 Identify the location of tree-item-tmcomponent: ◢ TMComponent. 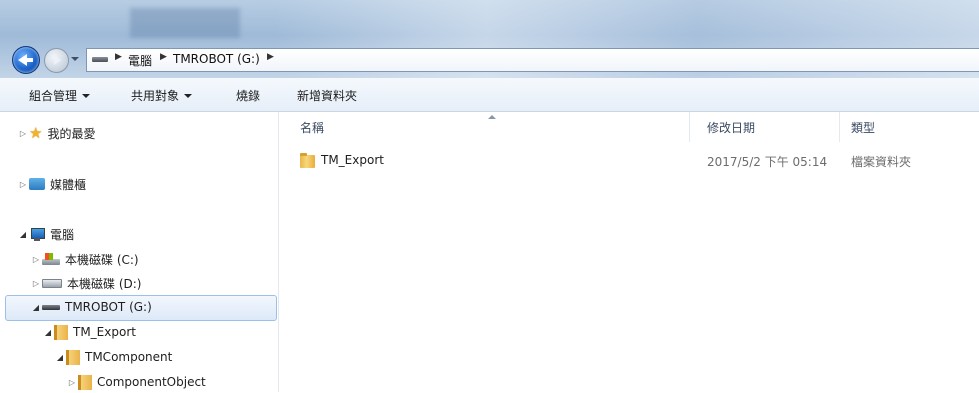
(113, 357).